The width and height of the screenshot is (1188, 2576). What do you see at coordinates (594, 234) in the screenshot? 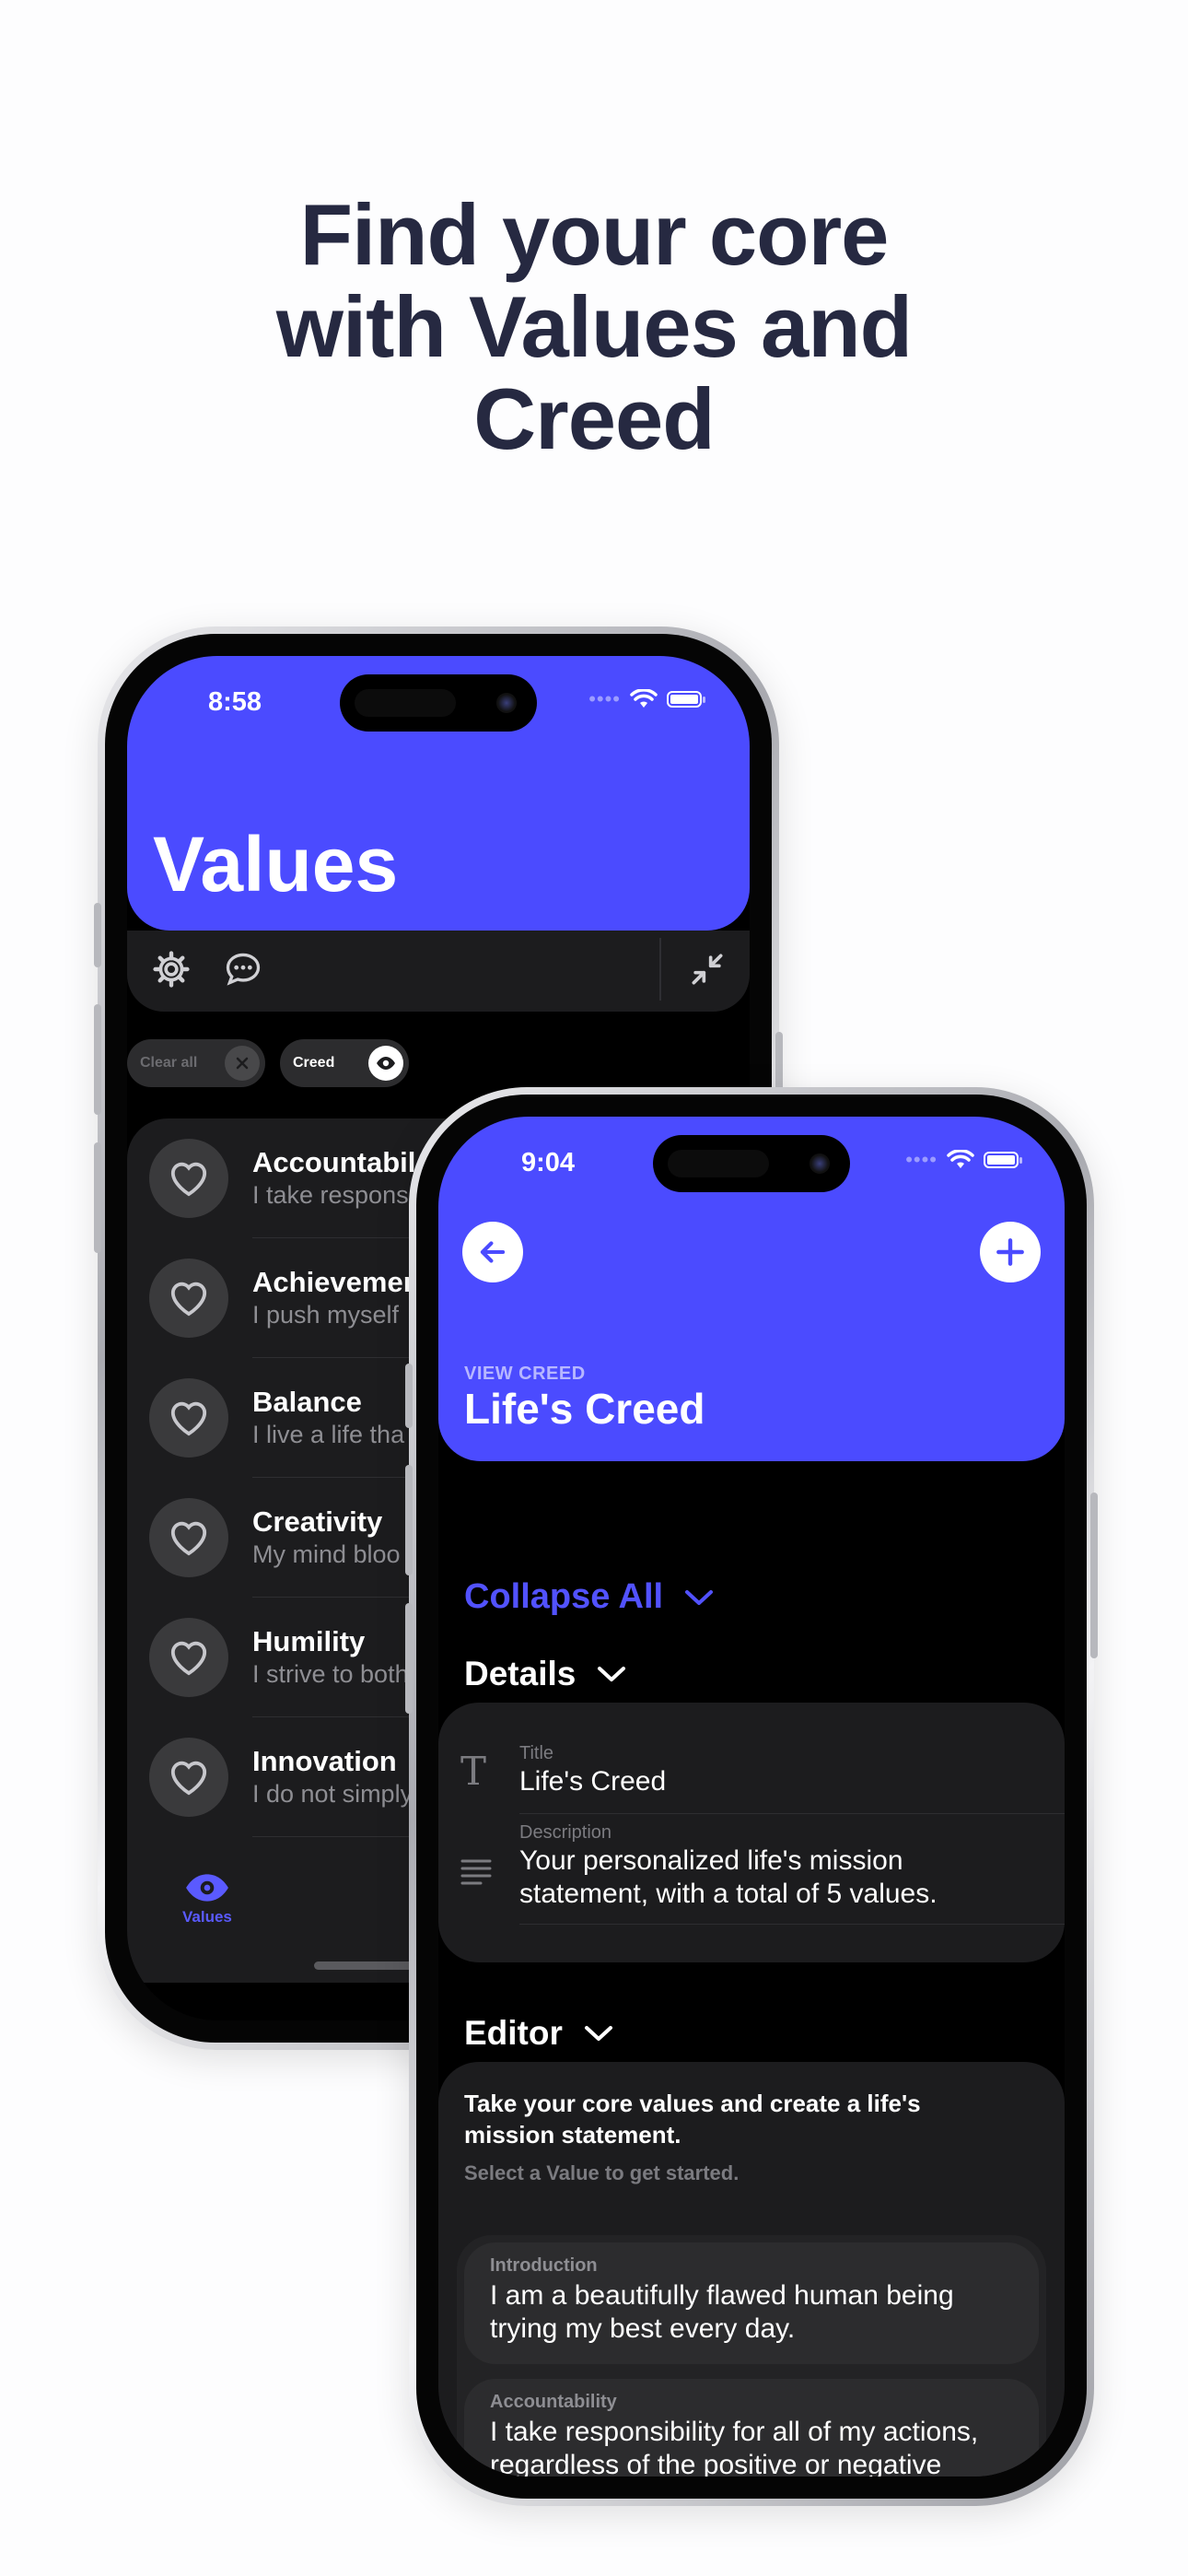
I see `headline-line-1: Find your core` at bounding box center [594, 234].